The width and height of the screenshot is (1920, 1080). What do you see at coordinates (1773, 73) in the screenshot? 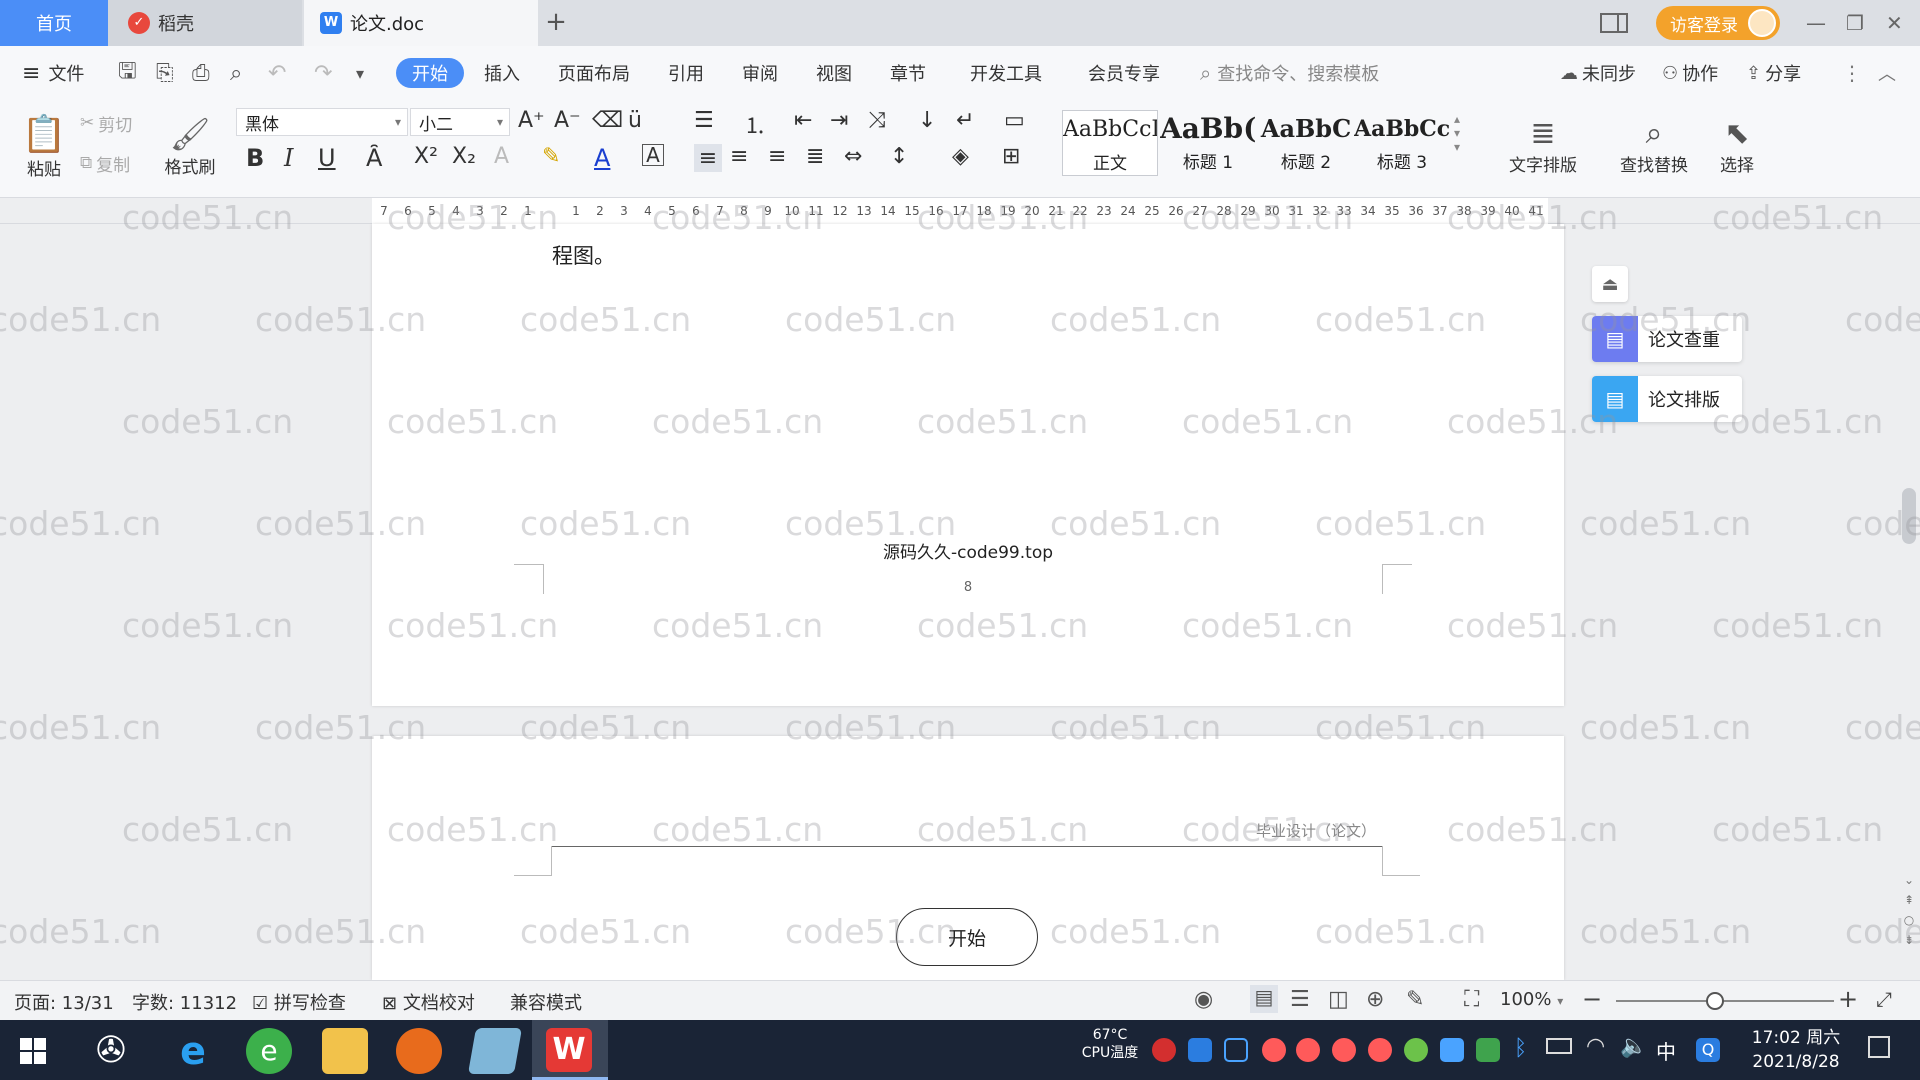
I see `share-button: ⇪ 分享` at bounding box center [1773, 73].